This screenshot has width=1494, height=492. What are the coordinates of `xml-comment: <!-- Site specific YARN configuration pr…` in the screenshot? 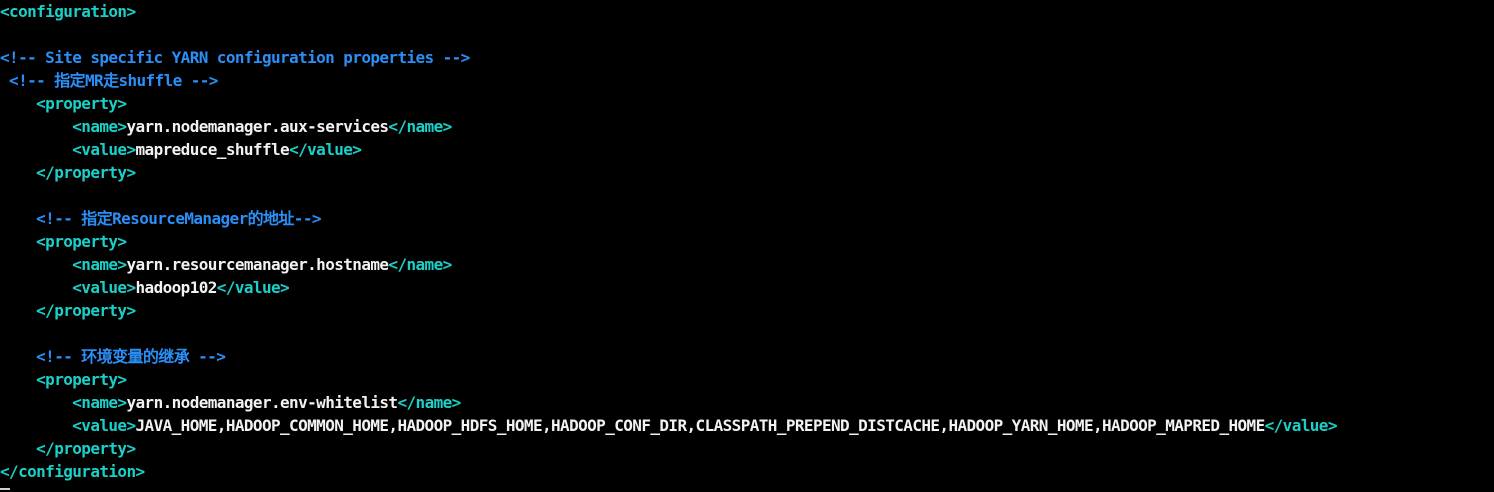 It's located at (235, 57).